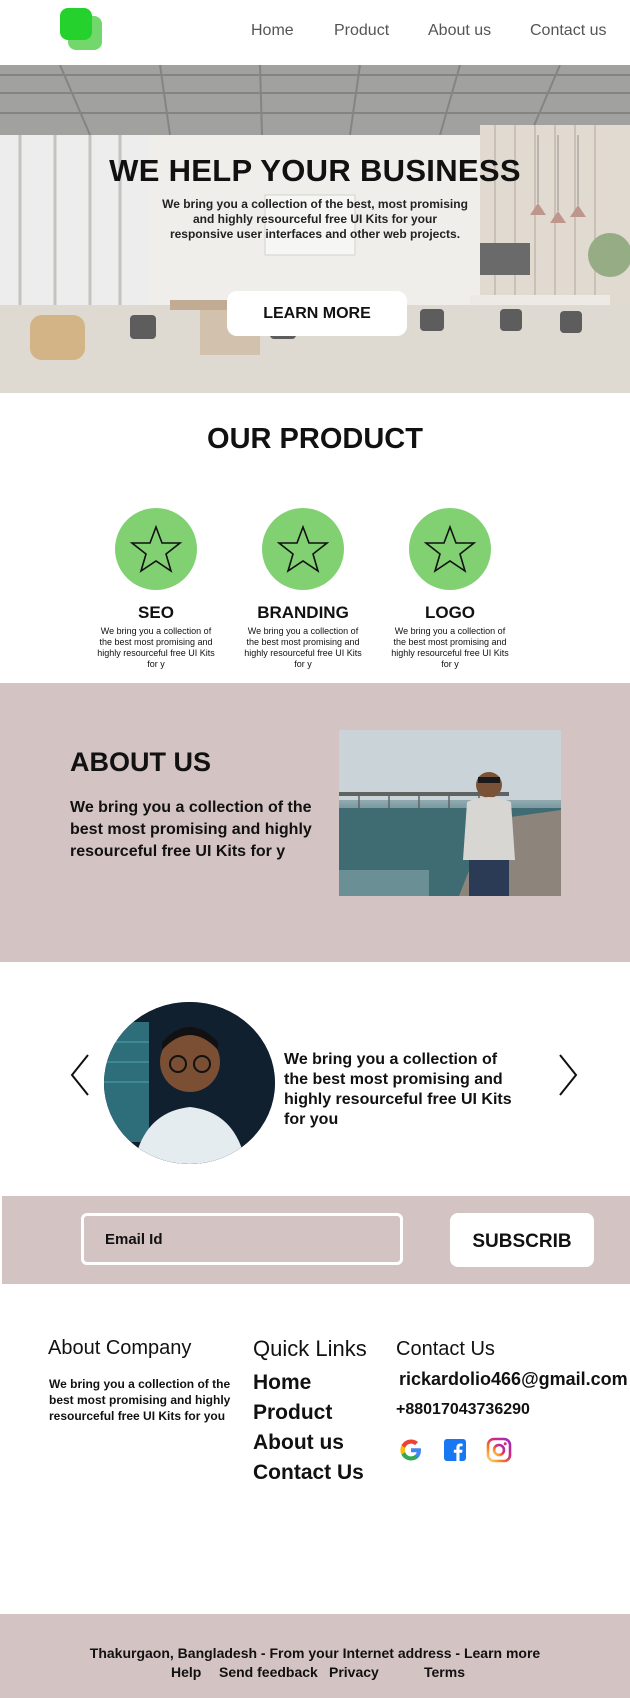 The width and height of the screenshot is (630, 1698). I want to click on product-name: SEO, so click(156, 612).